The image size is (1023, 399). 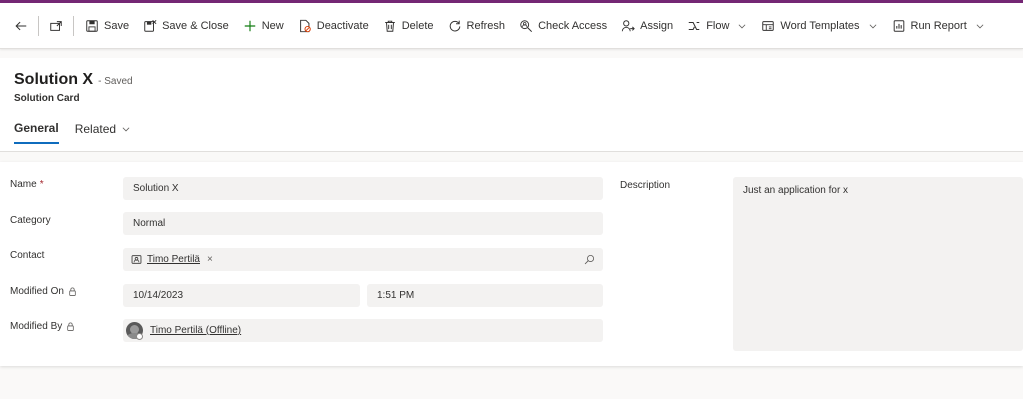 I want to click on deactivate-icon, so click(x=305, y=25).